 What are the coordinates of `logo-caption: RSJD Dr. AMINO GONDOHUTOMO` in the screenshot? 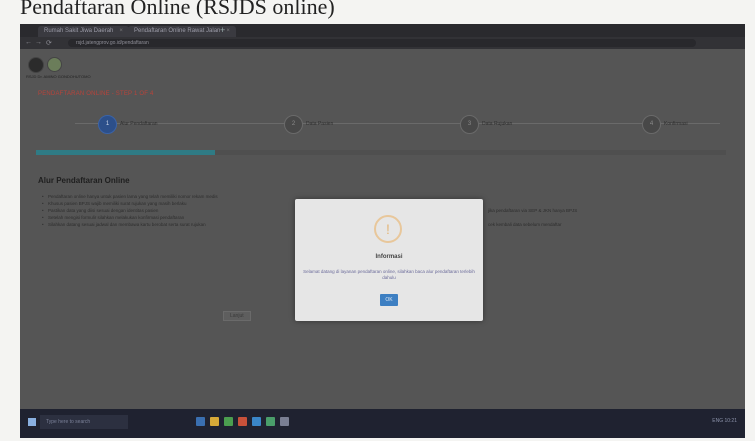 It's located at (58, 76).